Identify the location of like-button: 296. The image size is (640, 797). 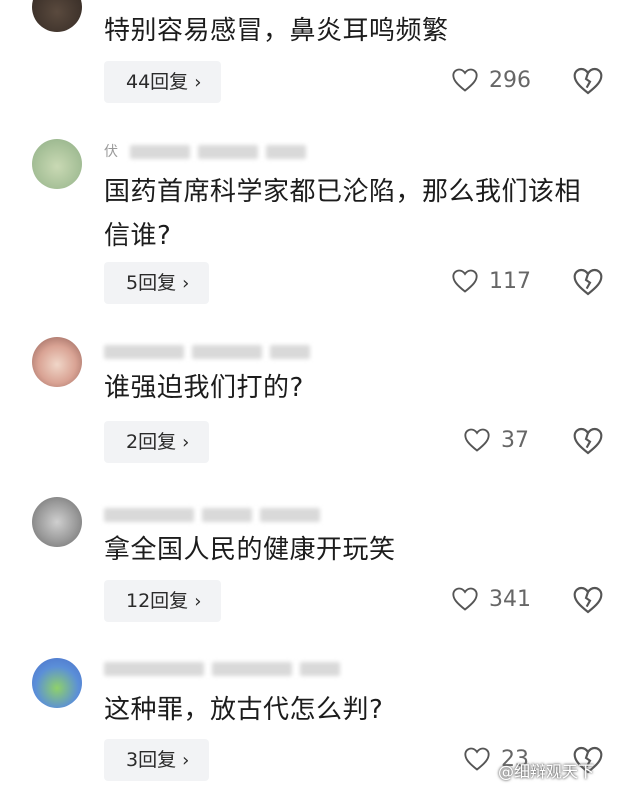
(491, 80).